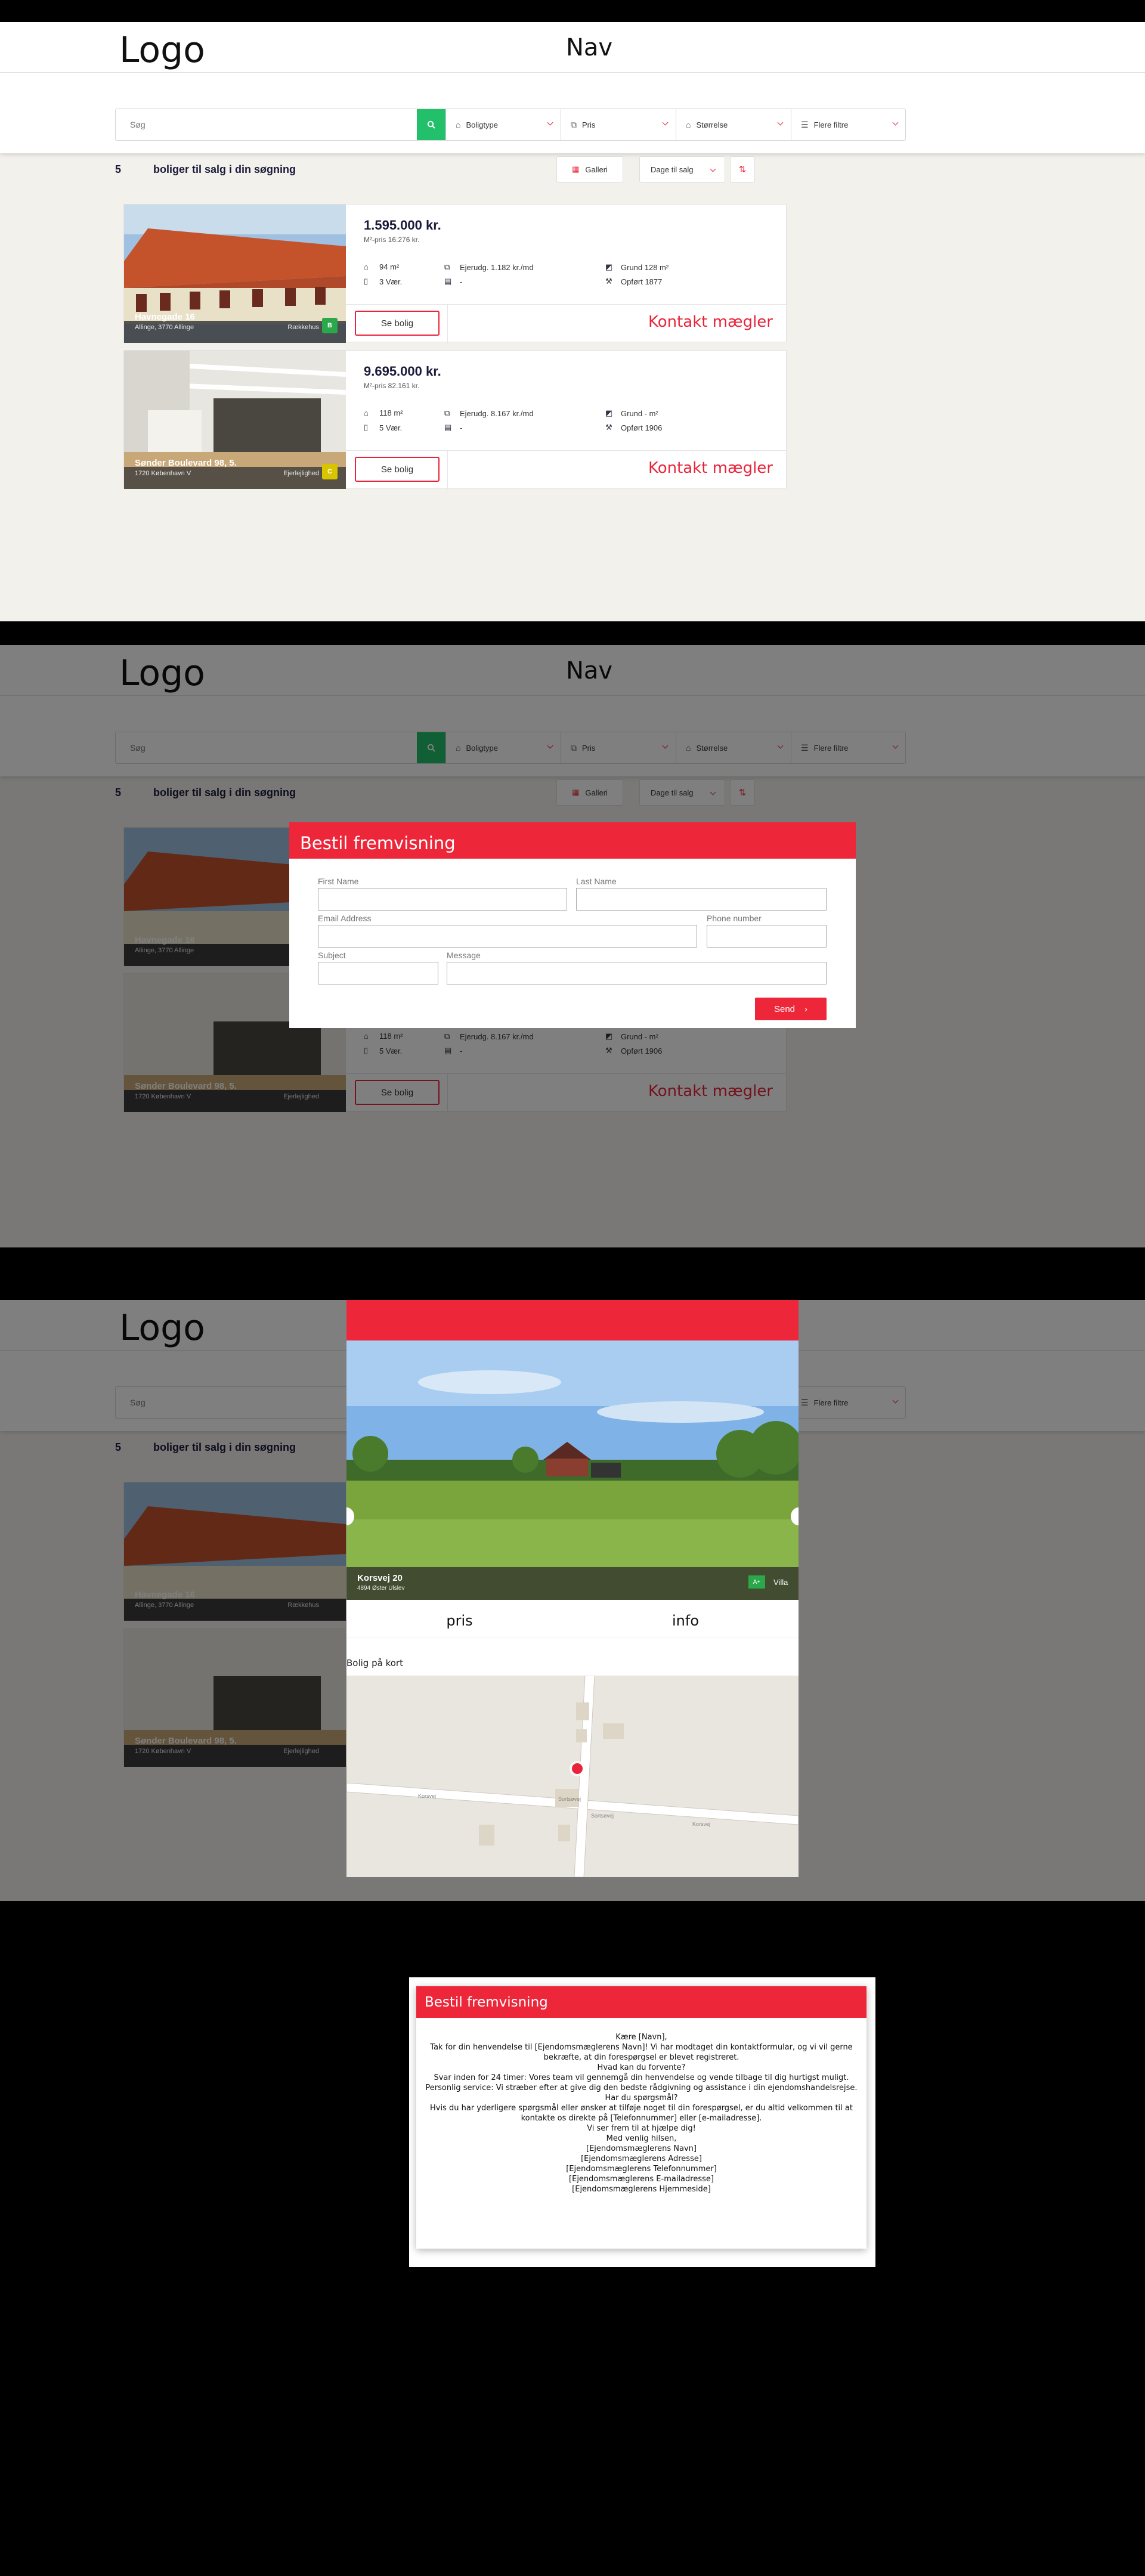 The image size is (1145, 2576). What do you see at coordinates (701, 900) in the screenshot?
I see `last-name-field` at bounding box center [701, 900].